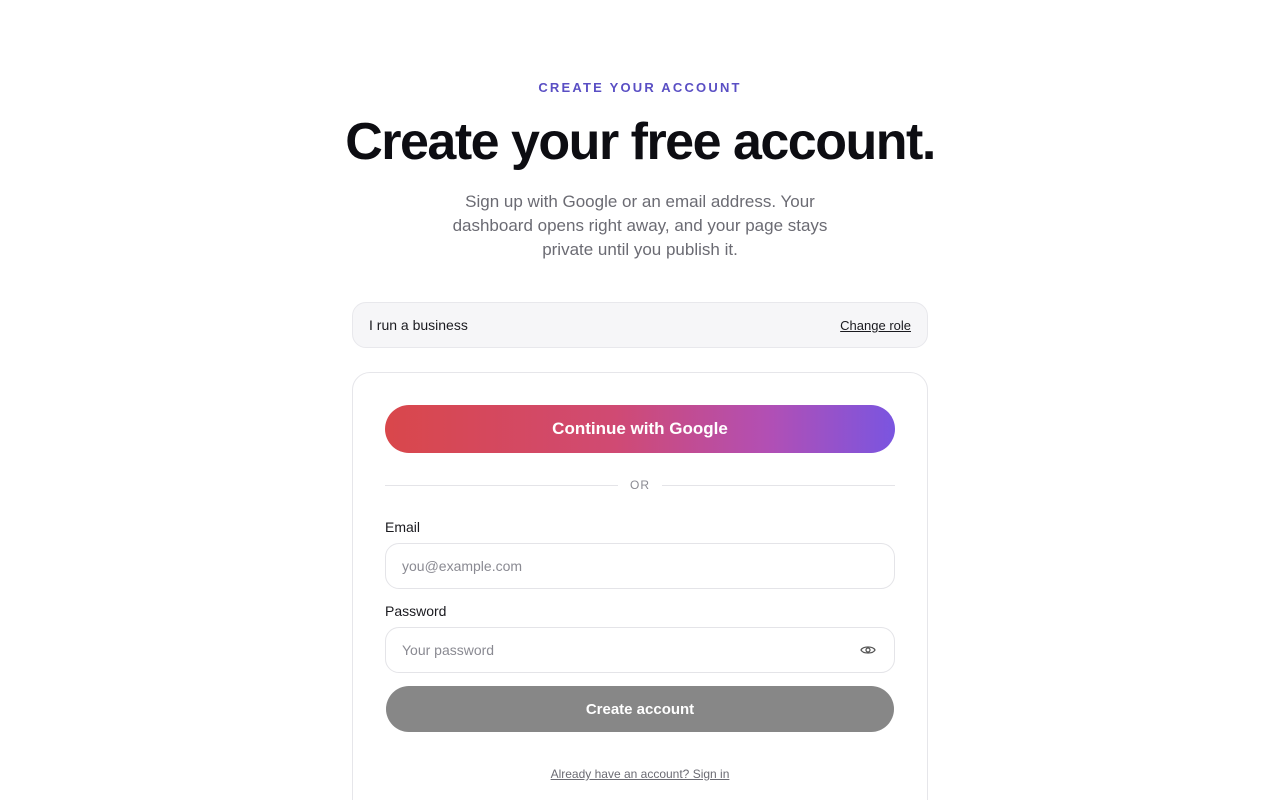  What do you see at coordinates (640, 87) in the screenshot?
I see `eyebrow-label: CREATE YOUR ACCOUNT` at bounding box center [640, 87].